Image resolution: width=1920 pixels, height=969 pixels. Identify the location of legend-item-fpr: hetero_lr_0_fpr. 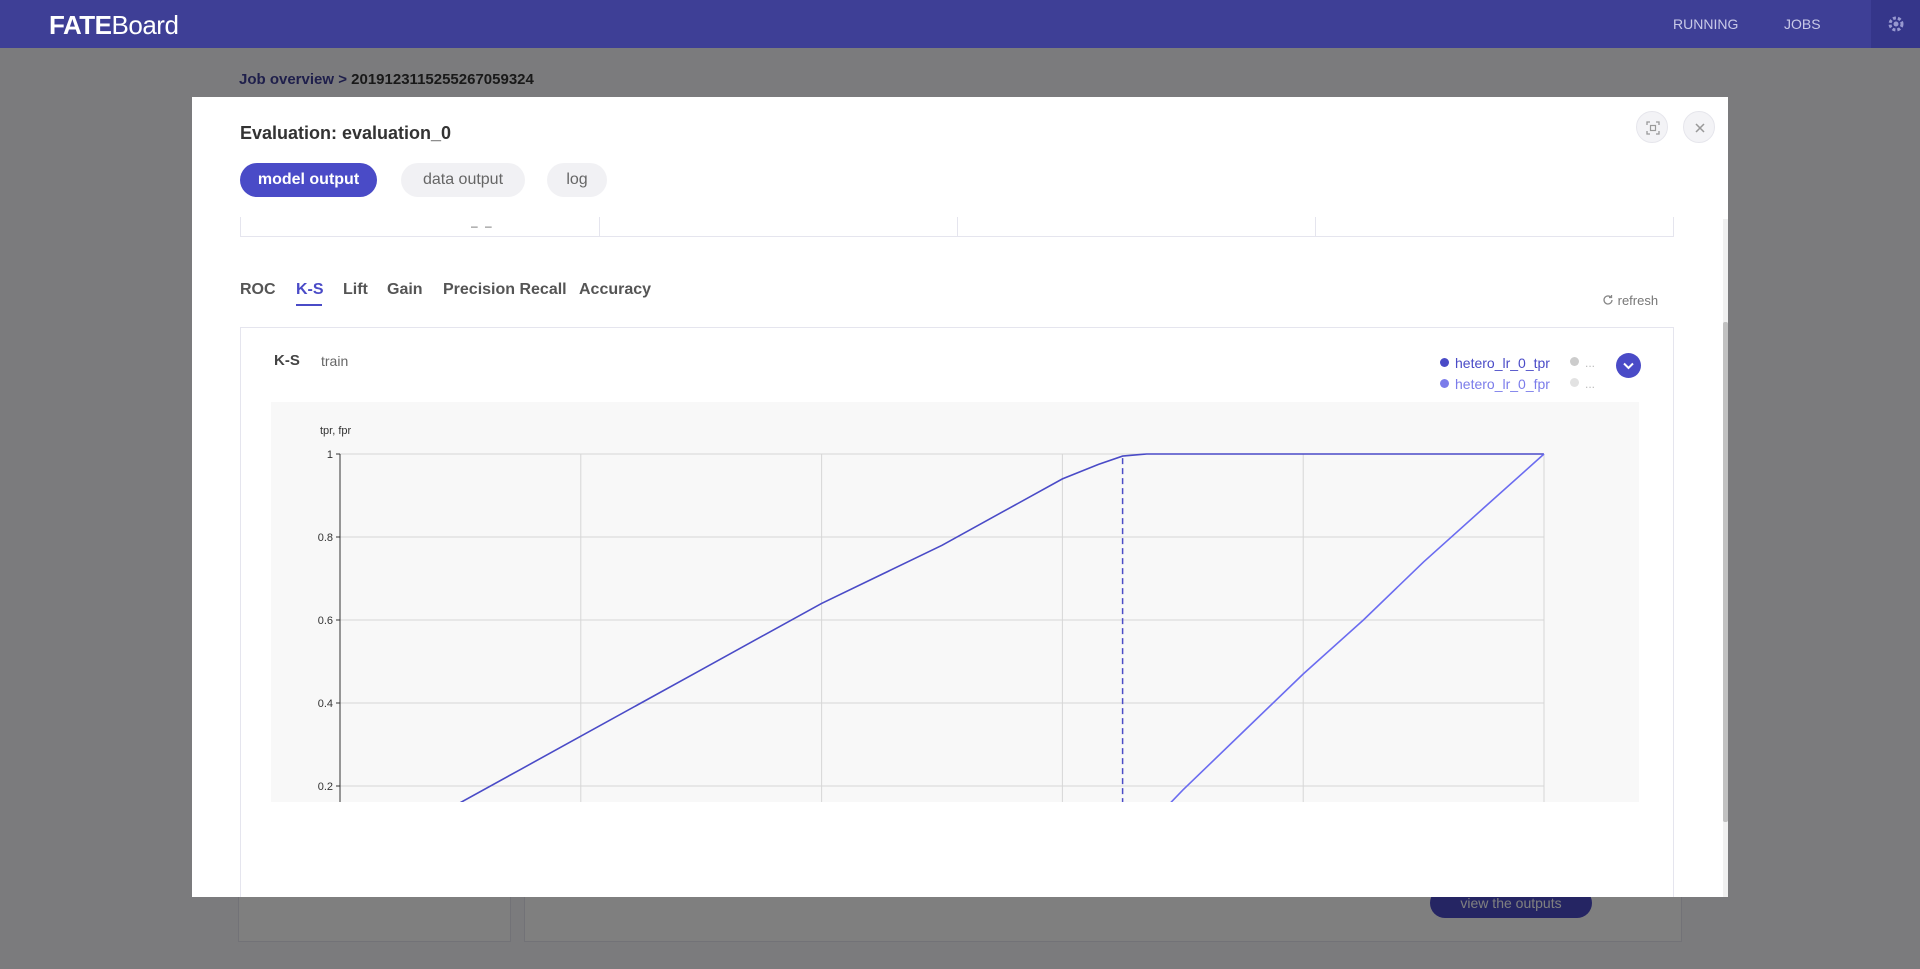
(1495, 384).